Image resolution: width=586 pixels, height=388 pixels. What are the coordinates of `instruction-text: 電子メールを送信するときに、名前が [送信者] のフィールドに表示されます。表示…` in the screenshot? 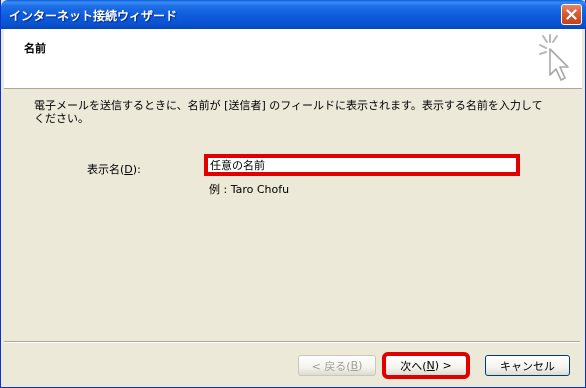 It's located at (288, 112).